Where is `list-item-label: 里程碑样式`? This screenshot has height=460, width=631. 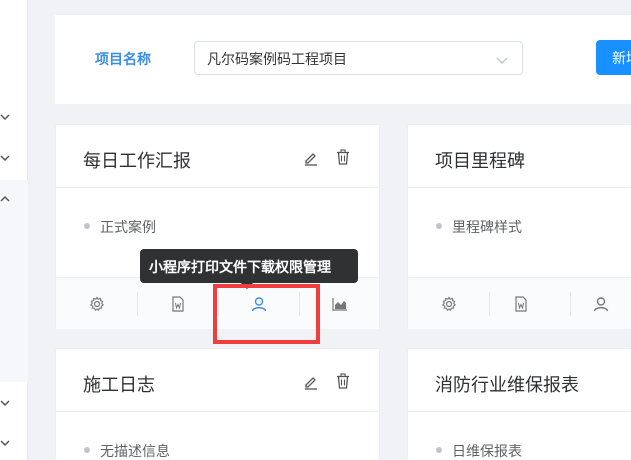 list-item-label: 里程碑样式 is located at coordinates (487, 228).